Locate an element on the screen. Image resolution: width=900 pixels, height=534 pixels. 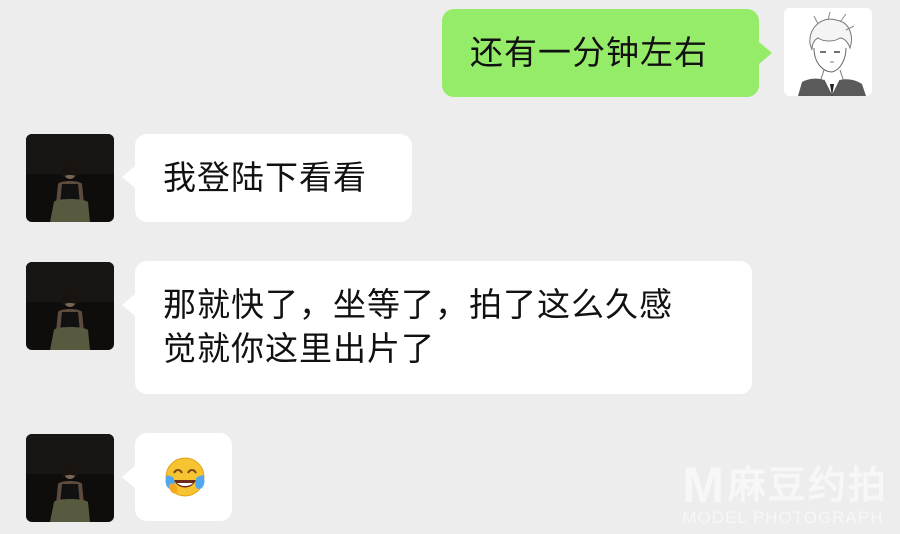
watermark-chinese-text: 麻豆约拍 is located at coordinates (807, 485).